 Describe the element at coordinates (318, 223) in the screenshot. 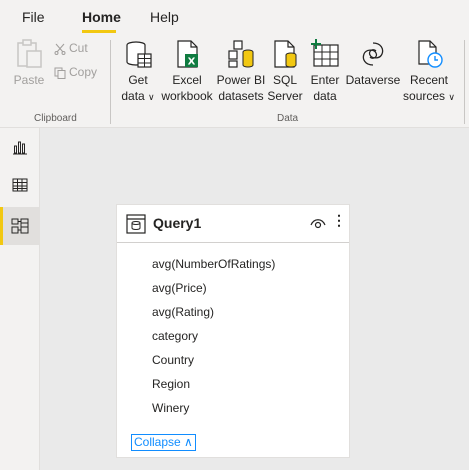

I see `eye-icon` at that location.